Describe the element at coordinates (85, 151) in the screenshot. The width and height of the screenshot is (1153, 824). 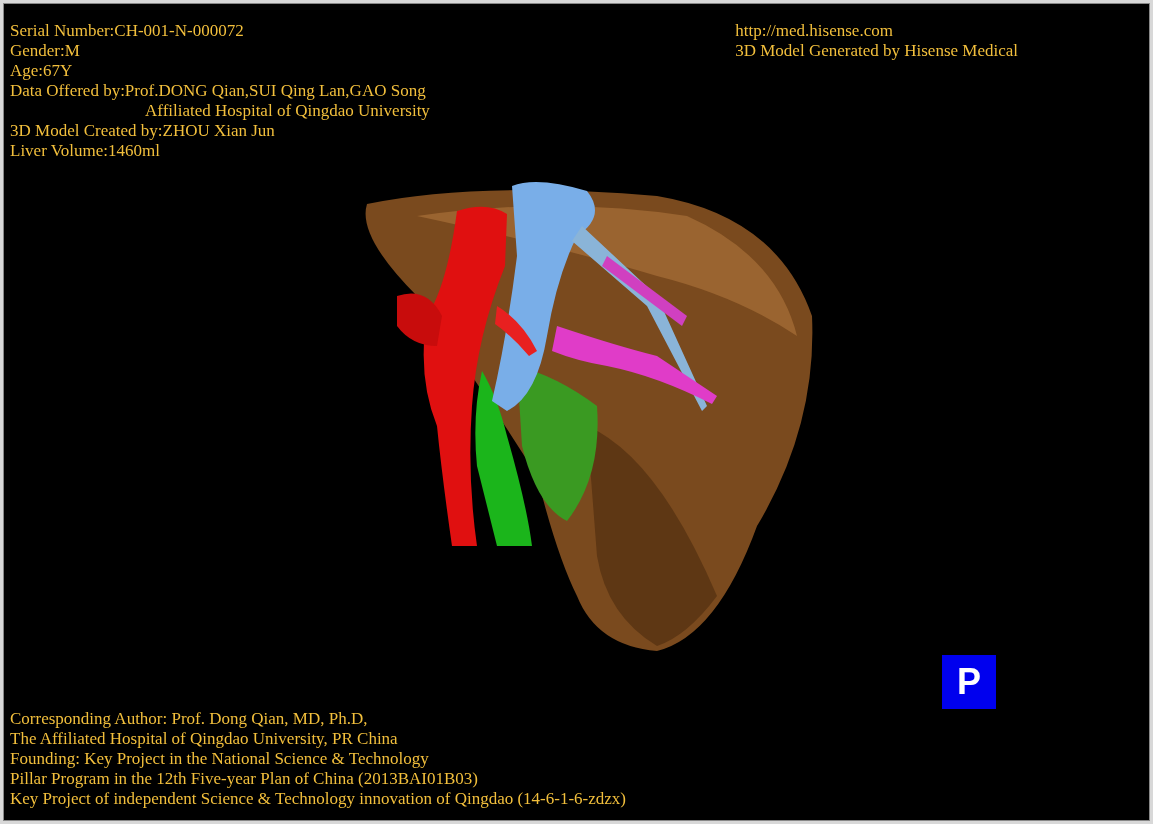
I see `info-text: Liver Volume:1460ml` at that location.